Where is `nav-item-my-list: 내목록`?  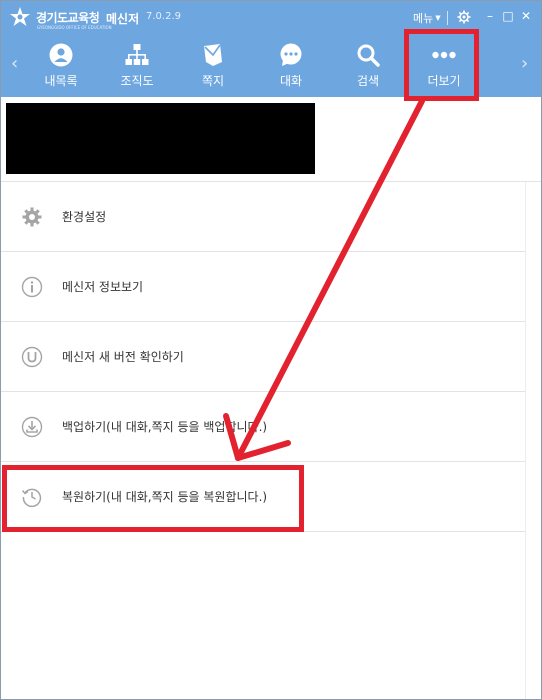 nav-item-my-list: 내목록 is located at coordinates (61, 67).